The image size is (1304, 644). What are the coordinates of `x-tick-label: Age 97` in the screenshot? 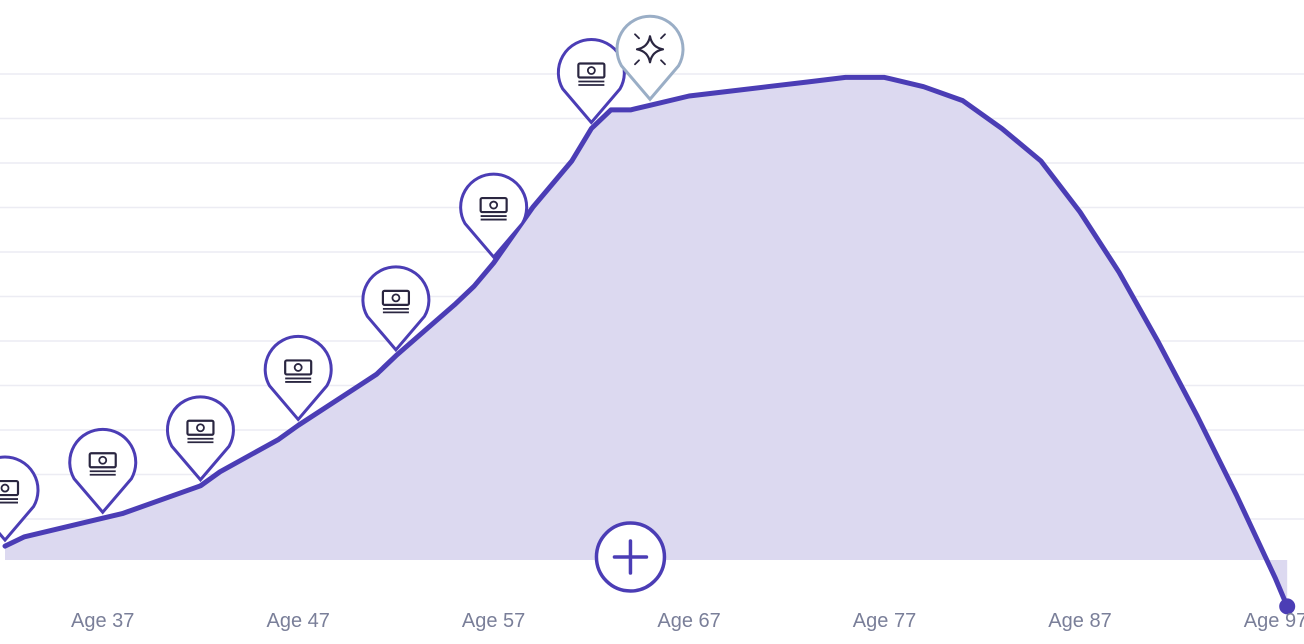 It's located at (1274, 621).